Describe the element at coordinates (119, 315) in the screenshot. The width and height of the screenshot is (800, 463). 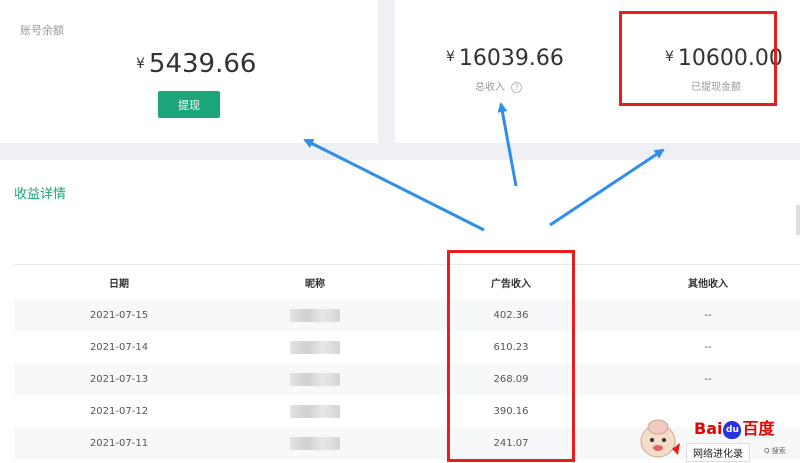
I see `cell-date: 2021-07-15` at that location.